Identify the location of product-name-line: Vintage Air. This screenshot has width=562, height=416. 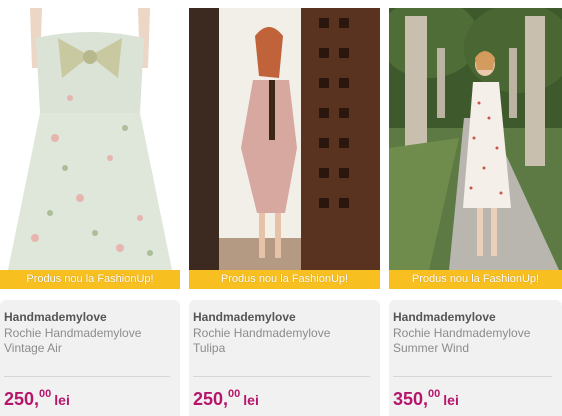
(33, 348).